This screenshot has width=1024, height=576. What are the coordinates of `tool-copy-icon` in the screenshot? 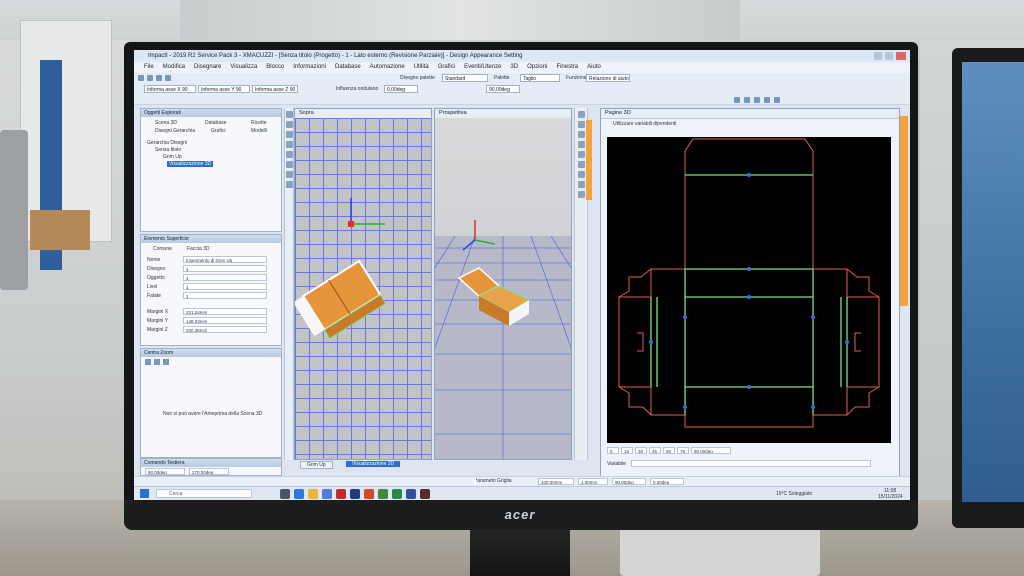 It's located at (289, 164).